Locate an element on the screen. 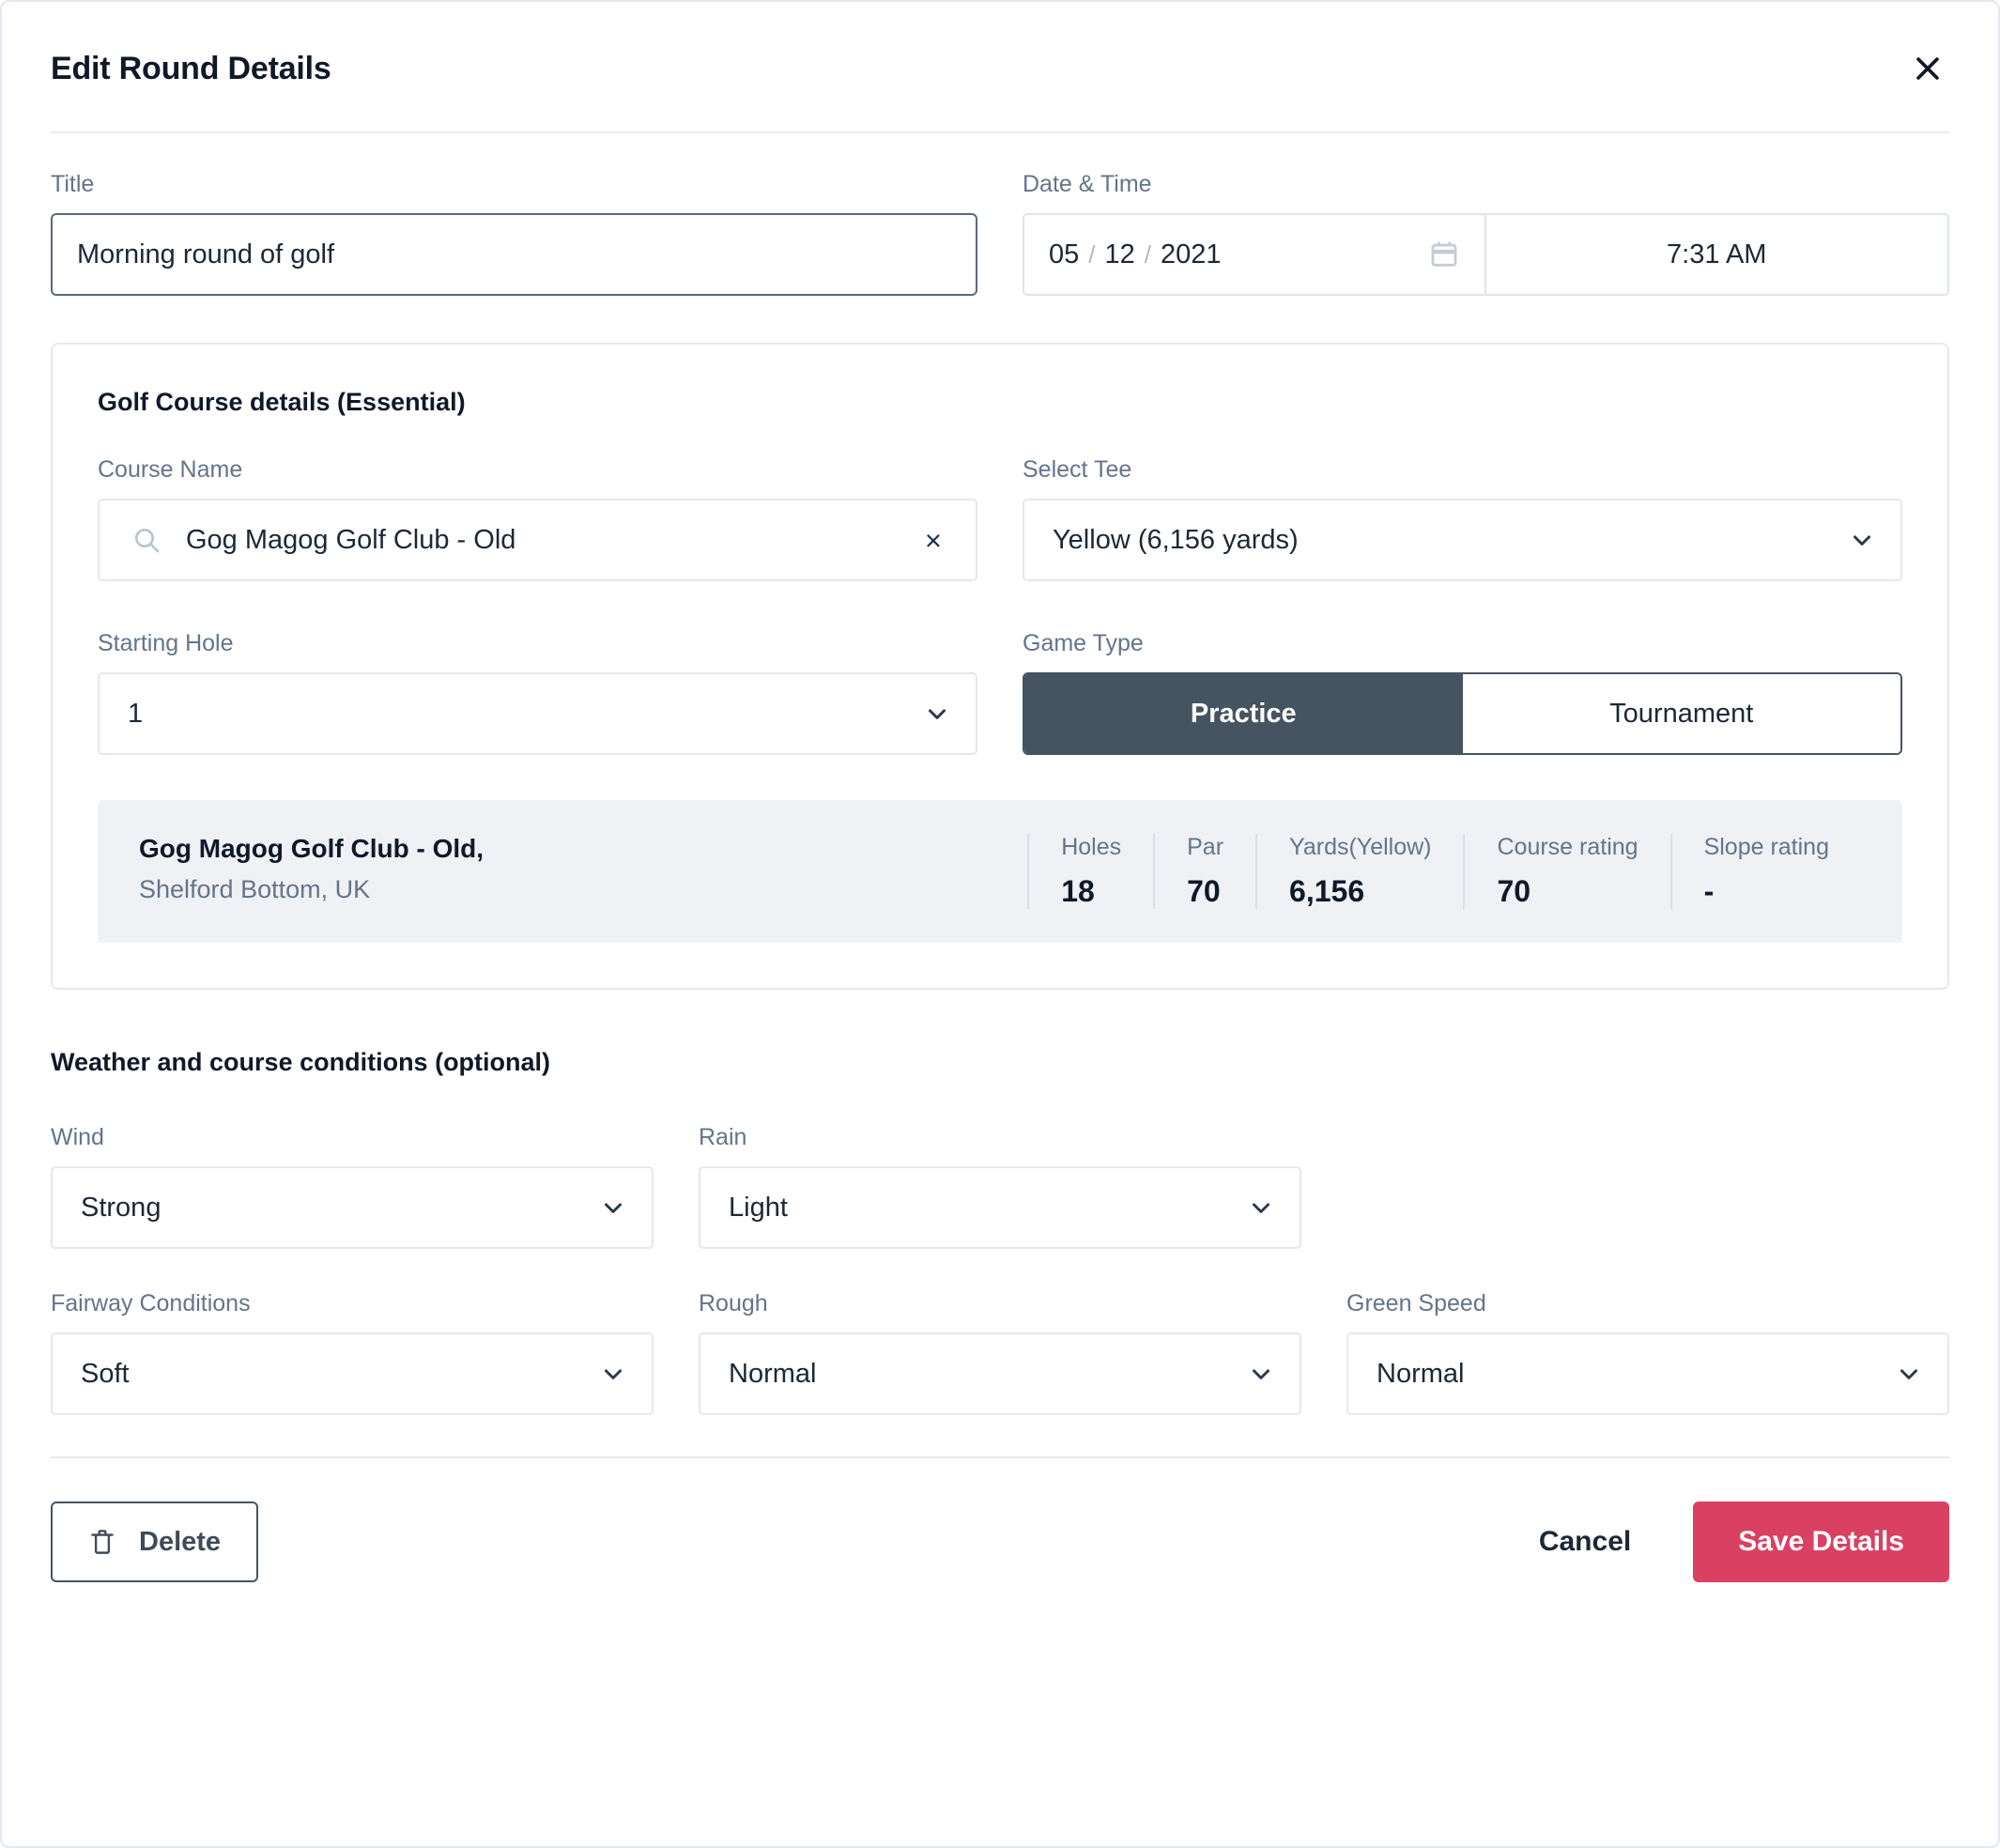 This screenshot has width=2000, height=1848. green-speed-group: Green Speed Normal is located at coordinates (1647, 1352).